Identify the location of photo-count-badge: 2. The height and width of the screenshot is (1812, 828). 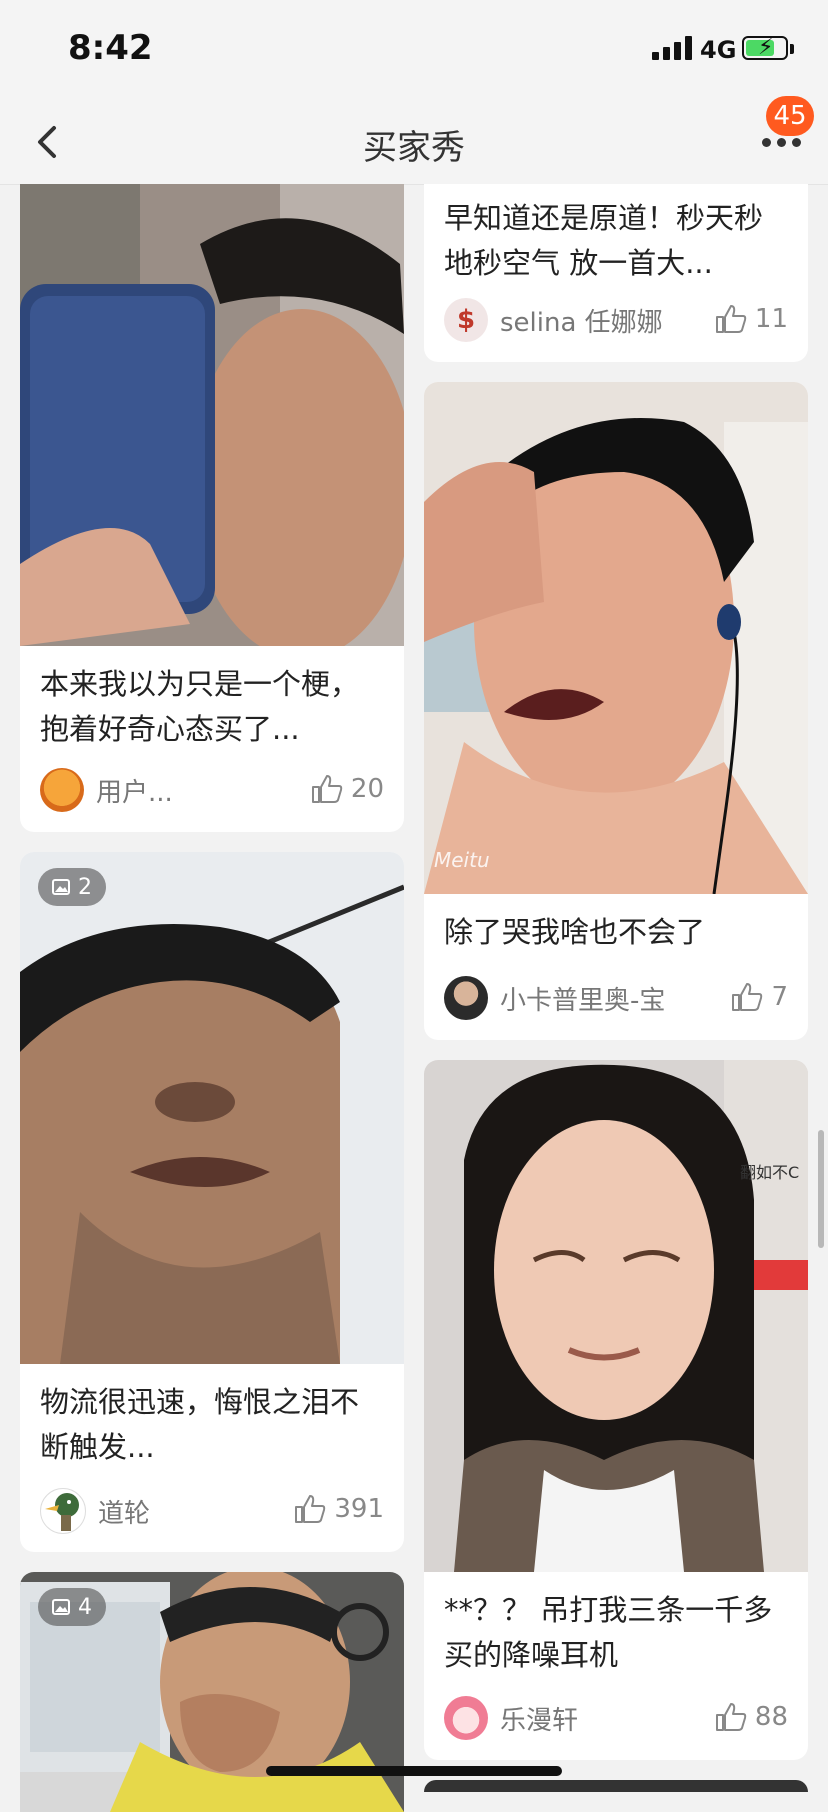
(72, 887).